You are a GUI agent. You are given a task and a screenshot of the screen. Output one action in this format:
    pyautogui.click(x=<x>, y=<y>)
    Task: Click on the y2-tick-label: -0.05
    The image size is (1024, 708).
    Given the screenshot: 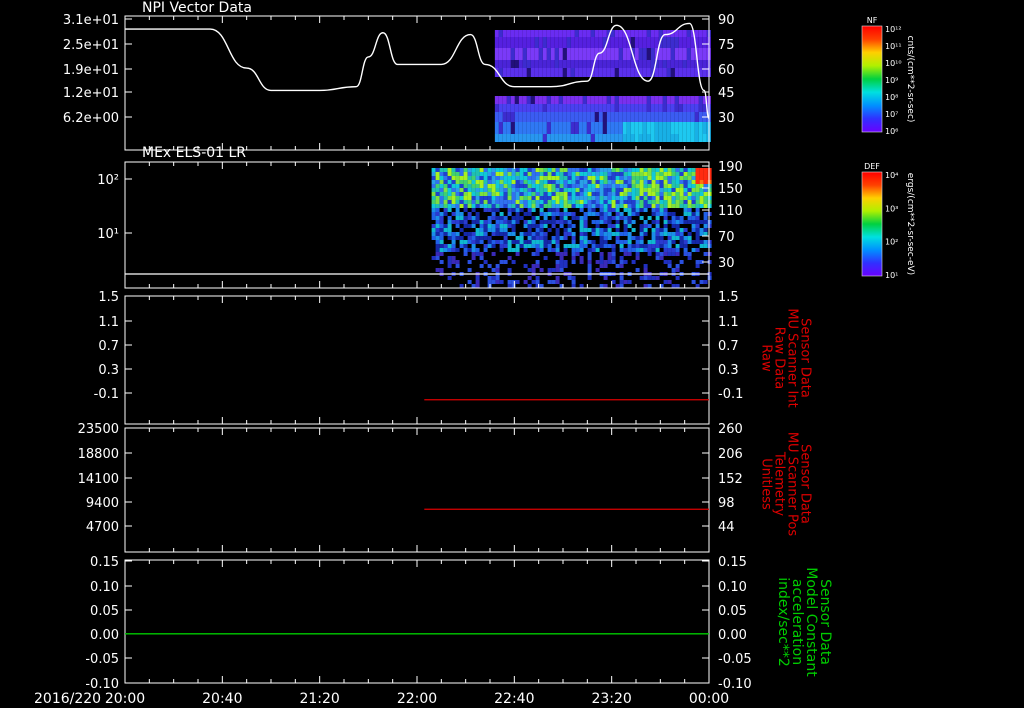 What is the action you would take?
    pyautogui.click(x=735, y=659)
    